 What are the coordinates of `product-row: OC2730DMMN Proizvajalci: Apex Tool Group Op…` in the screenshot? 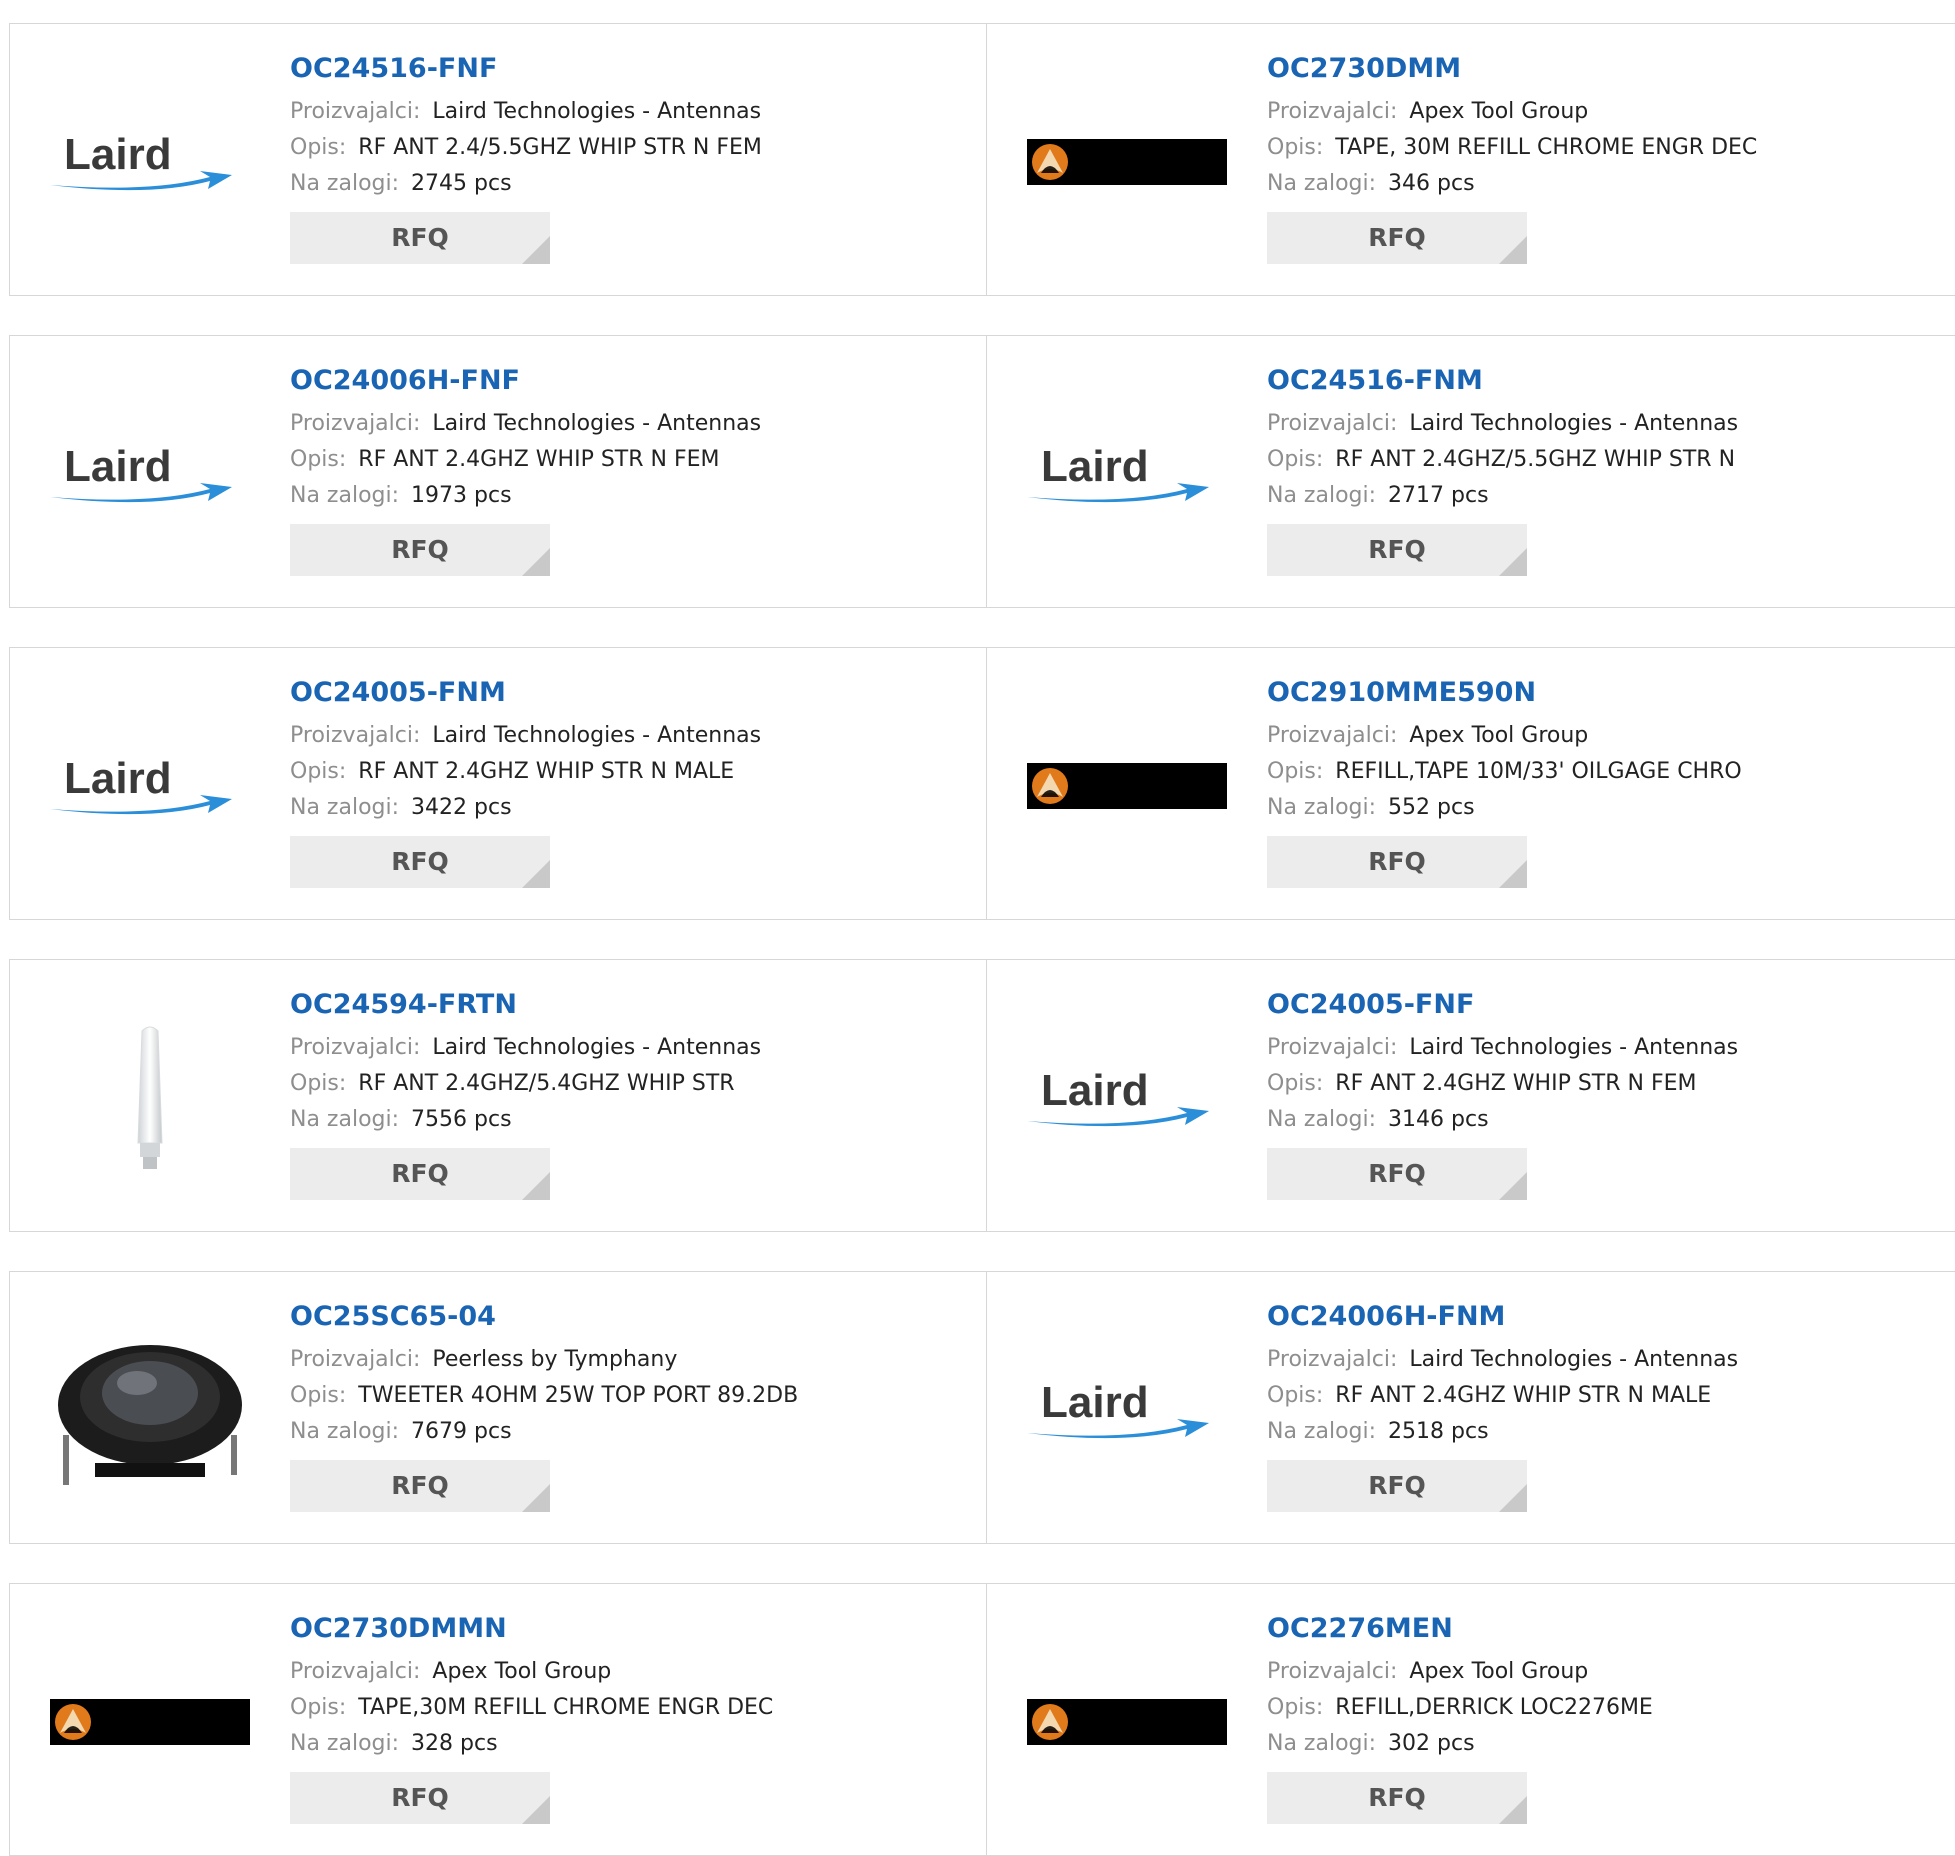 It's located at (982, 1719).